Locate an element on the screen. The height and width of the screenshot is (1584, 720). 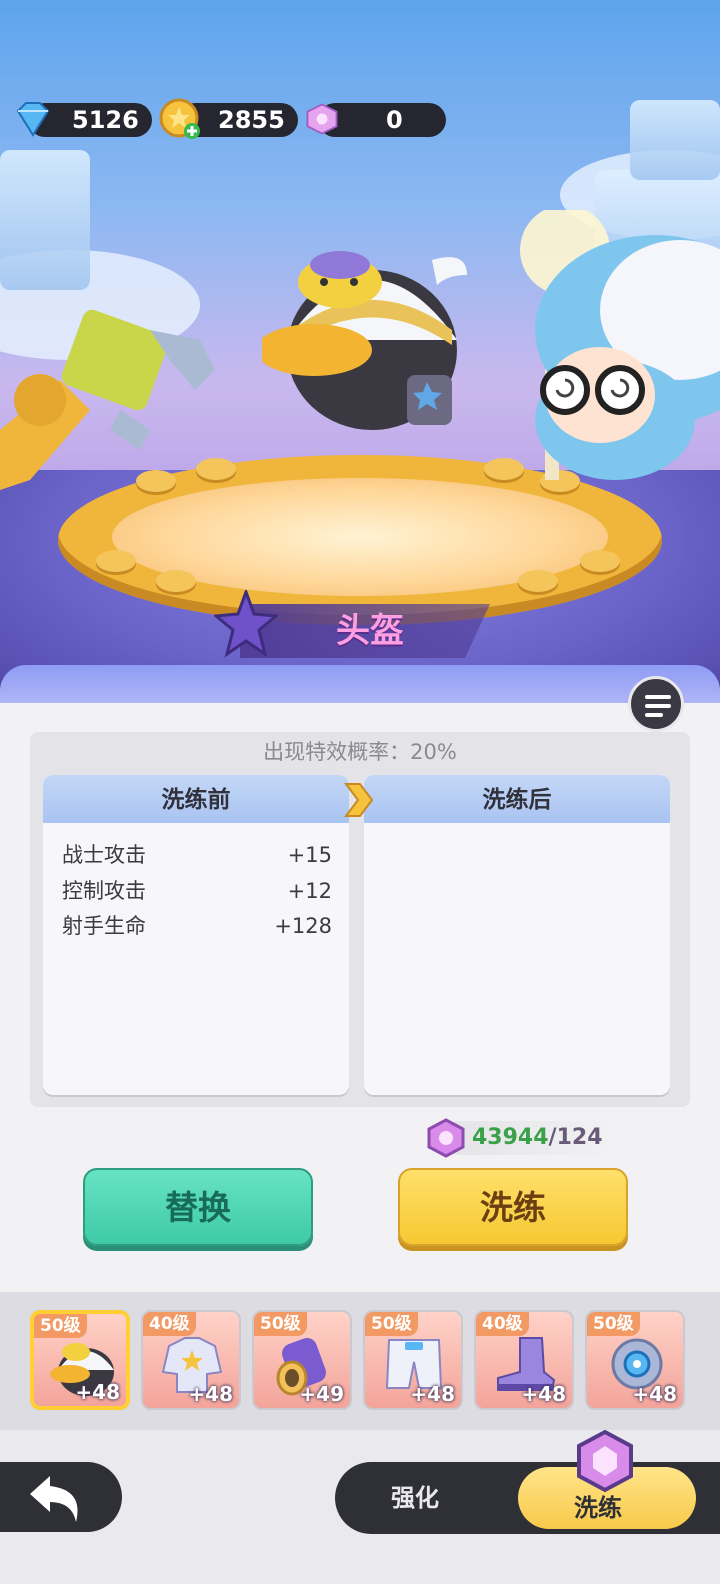
cost-owned: 43944 is located at coordinates (510, 1137).